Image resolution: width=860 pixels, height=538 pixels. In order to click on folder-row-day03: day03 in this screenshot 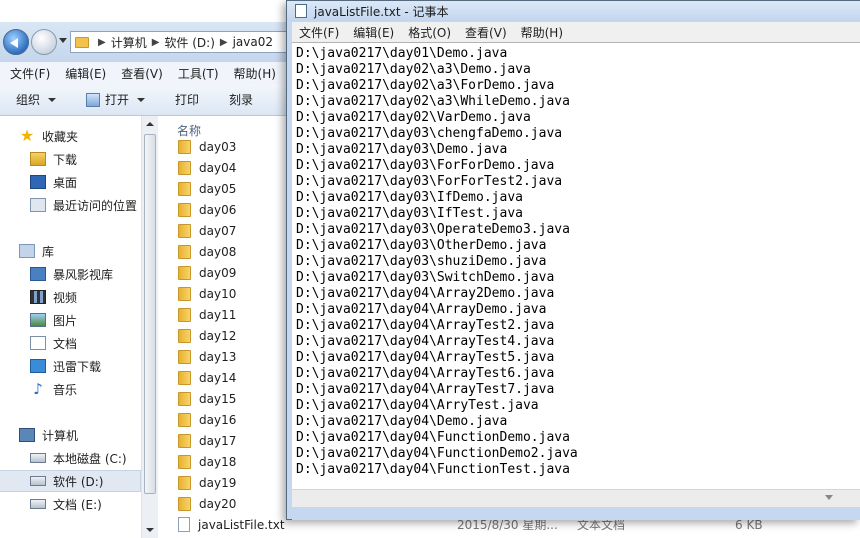, I will do `click(207, 146)`.